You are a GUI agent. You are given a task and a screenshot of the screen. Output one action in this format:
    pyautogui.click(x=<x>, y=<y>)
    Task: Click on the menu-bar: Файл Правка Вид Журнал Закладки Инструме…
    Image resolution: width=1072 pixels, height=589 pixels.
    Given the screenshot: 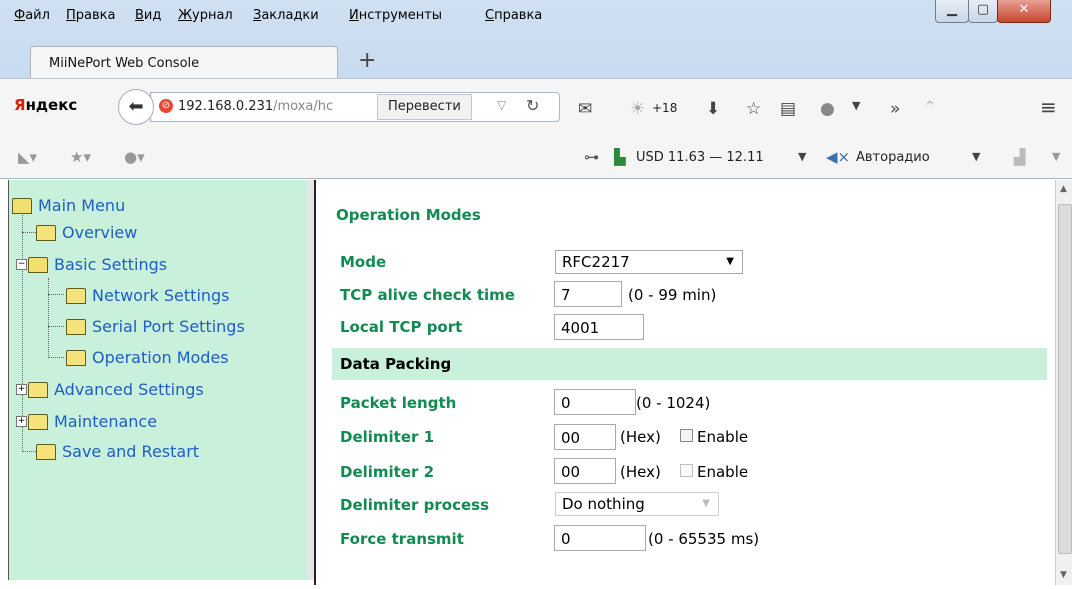 What is the action you would take?
    pyautogui.click(x=536, y=16)
    